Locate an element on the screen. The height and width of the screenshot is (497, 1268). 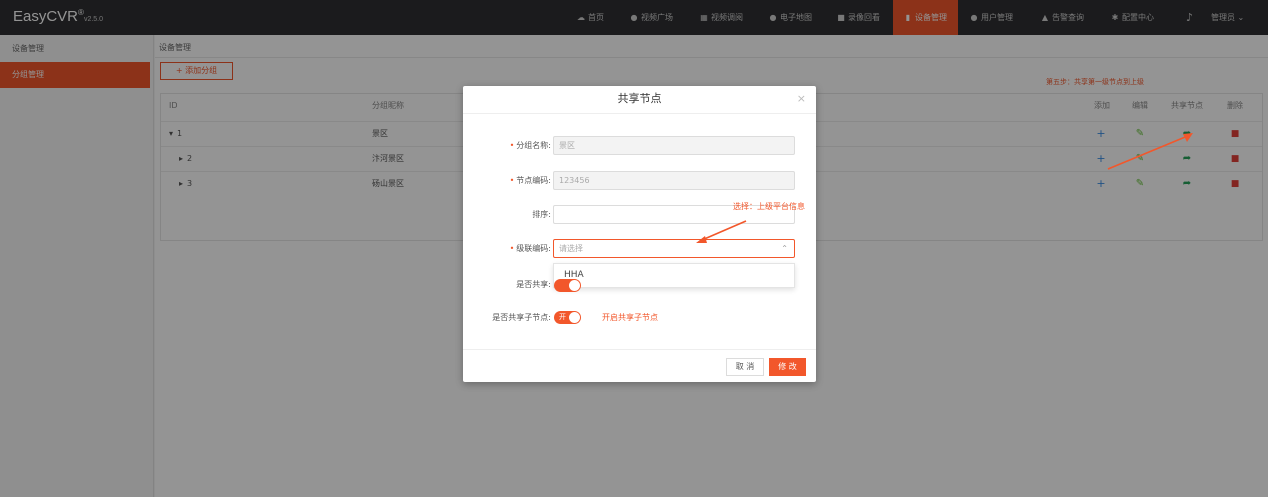
cascade-code-select: 请选择 ⌃ is located at coordinates (674, 248).